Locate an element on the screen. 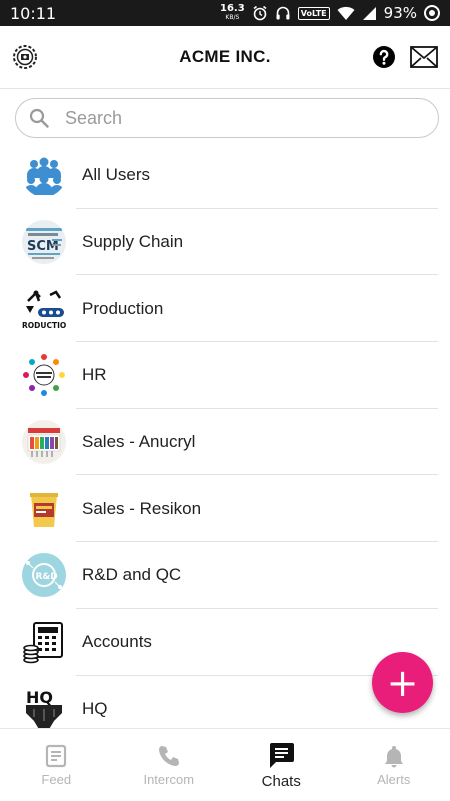  status-icons: 16.3 KB/S VoLTE 93% is located at coordinates (330, 13).